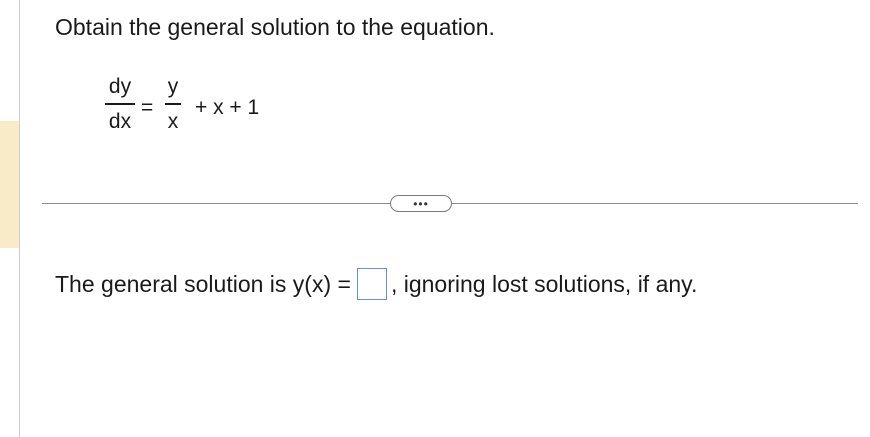 This screenshot has width=870, height=437. I want to click on equals-sign: =, so click(147, 107).